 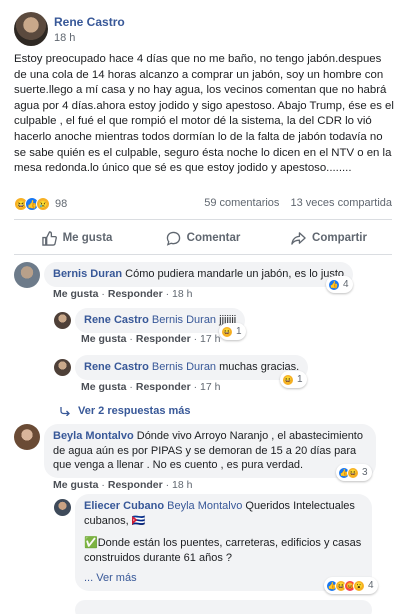 I want to click on like-button: Me gusta, so click(x=77, y=238).